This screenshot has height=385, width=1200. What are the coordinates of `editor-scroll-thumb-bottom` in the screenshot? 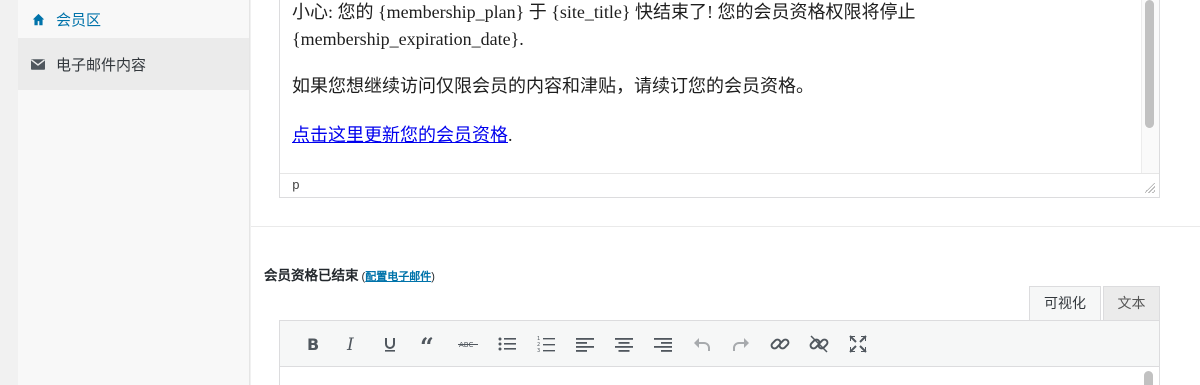 It's located at (1148, 378).